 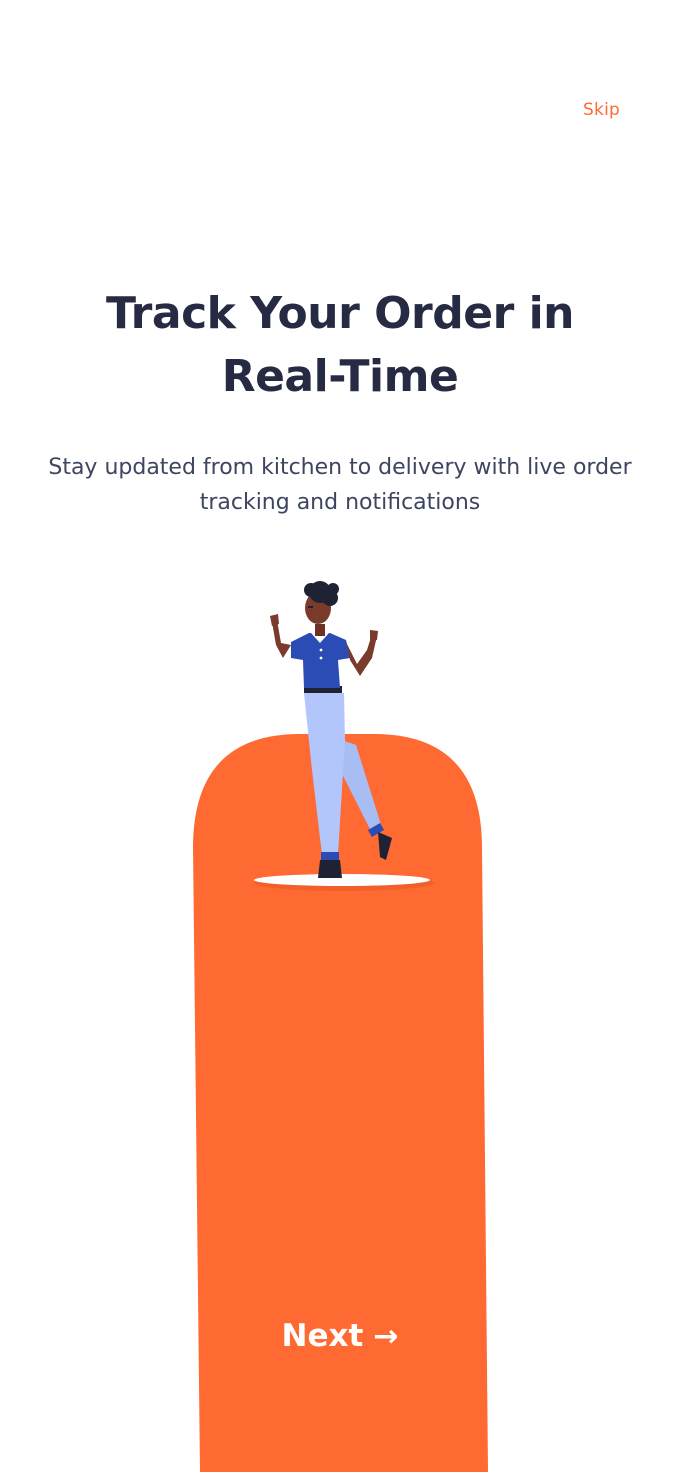 I want to click on next-button: Next →, so click(x=340, y=1336).